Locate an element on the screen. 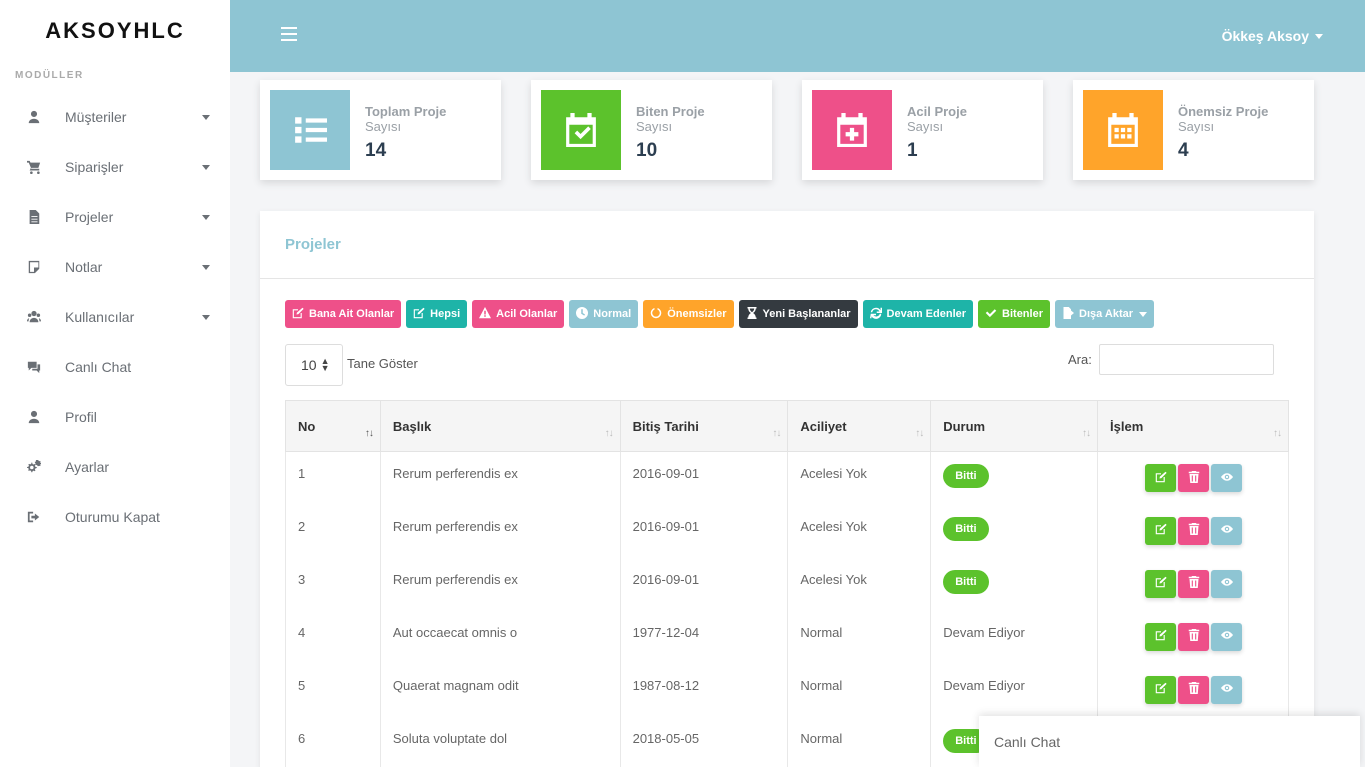 This screenshot has width=1365, height=767. stat-title: Acil Proje is located at coordinates (937, 111).